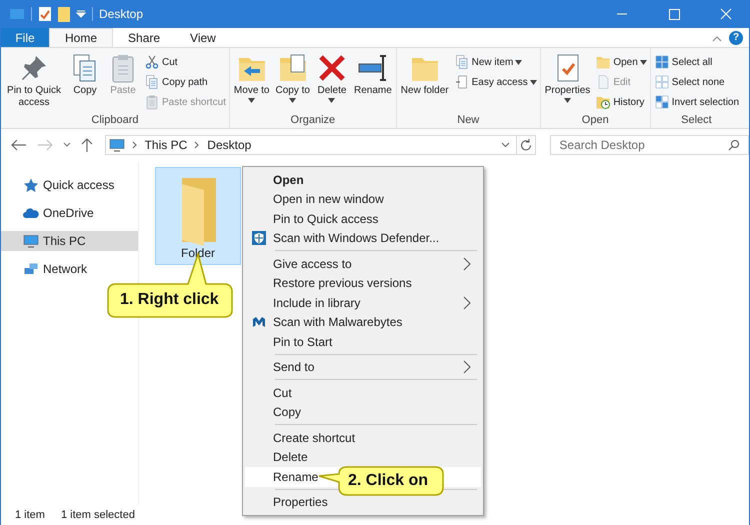  What do you see at coordinates (363, 180) in the screenshot?
I see `menu-item: Open` at bounding box center [363, 180].